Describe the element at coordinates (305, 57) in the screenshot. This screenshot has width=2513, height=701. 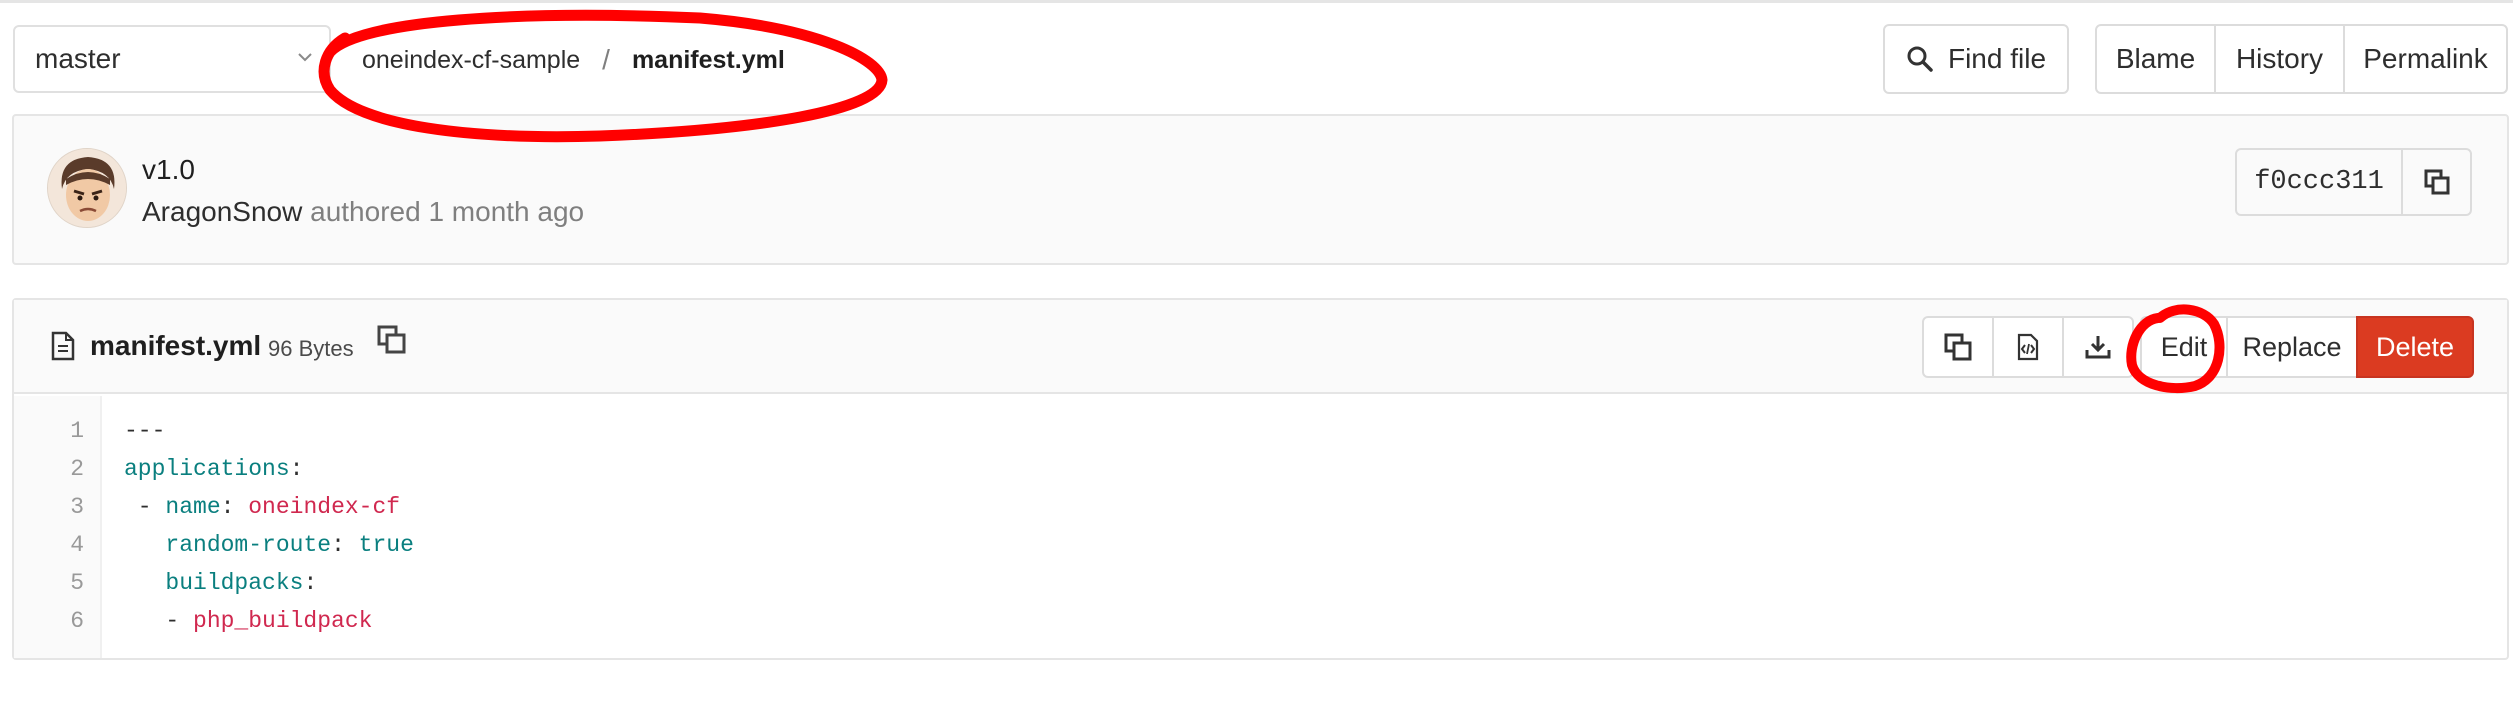
I see `chevron-down-icon` at that location.